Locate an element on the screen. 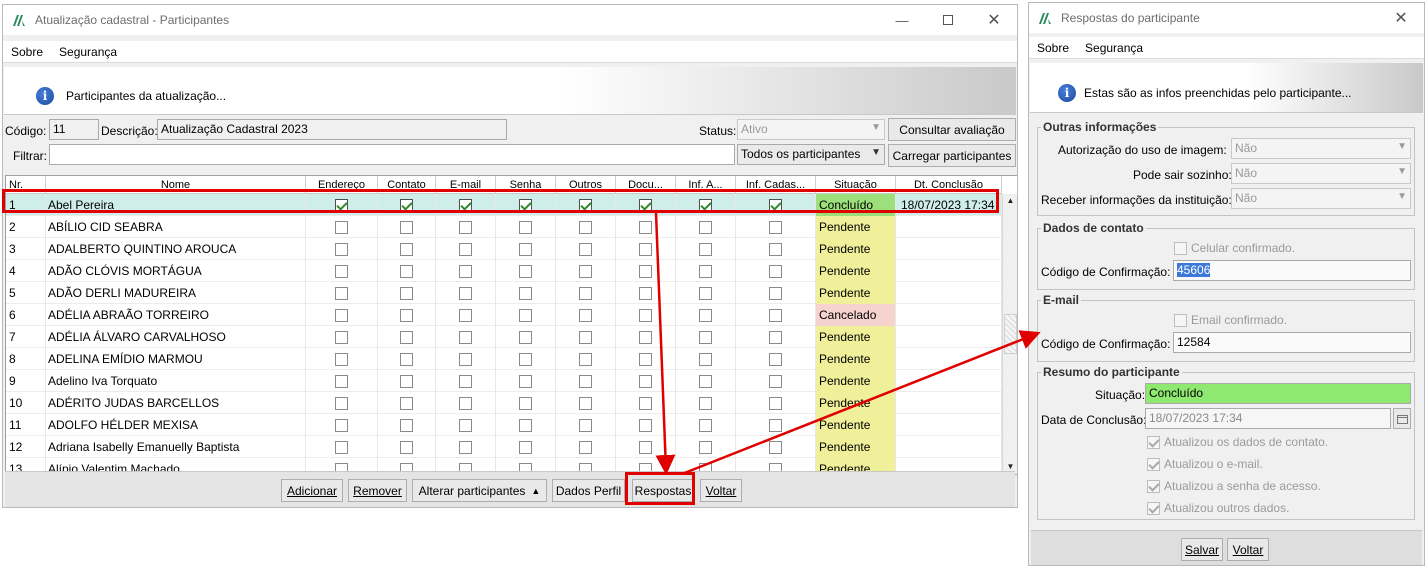  descricao-field: Atualização Cadastral 2023 is located at coordinates (332, 129).